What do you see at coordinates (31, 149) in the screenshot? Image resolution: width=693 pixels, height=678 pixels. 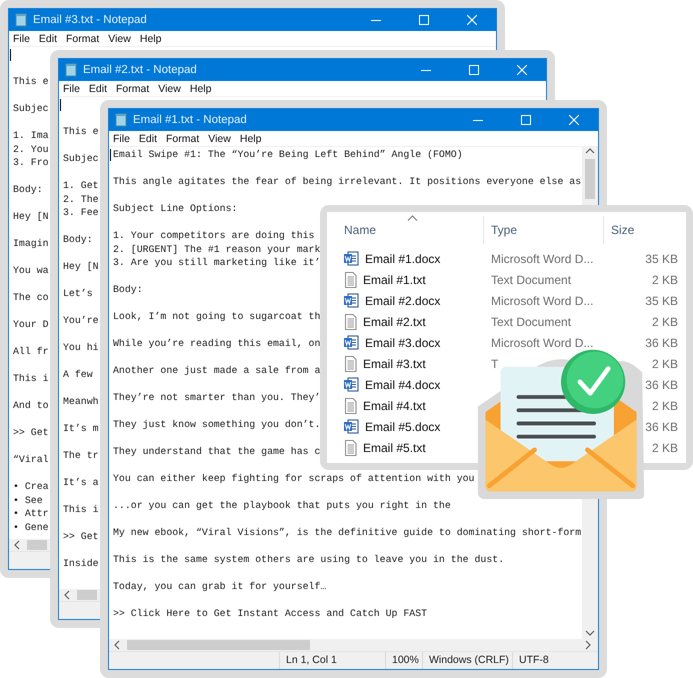 I see `text-line: 2. You` at bounding box center [31, 149].